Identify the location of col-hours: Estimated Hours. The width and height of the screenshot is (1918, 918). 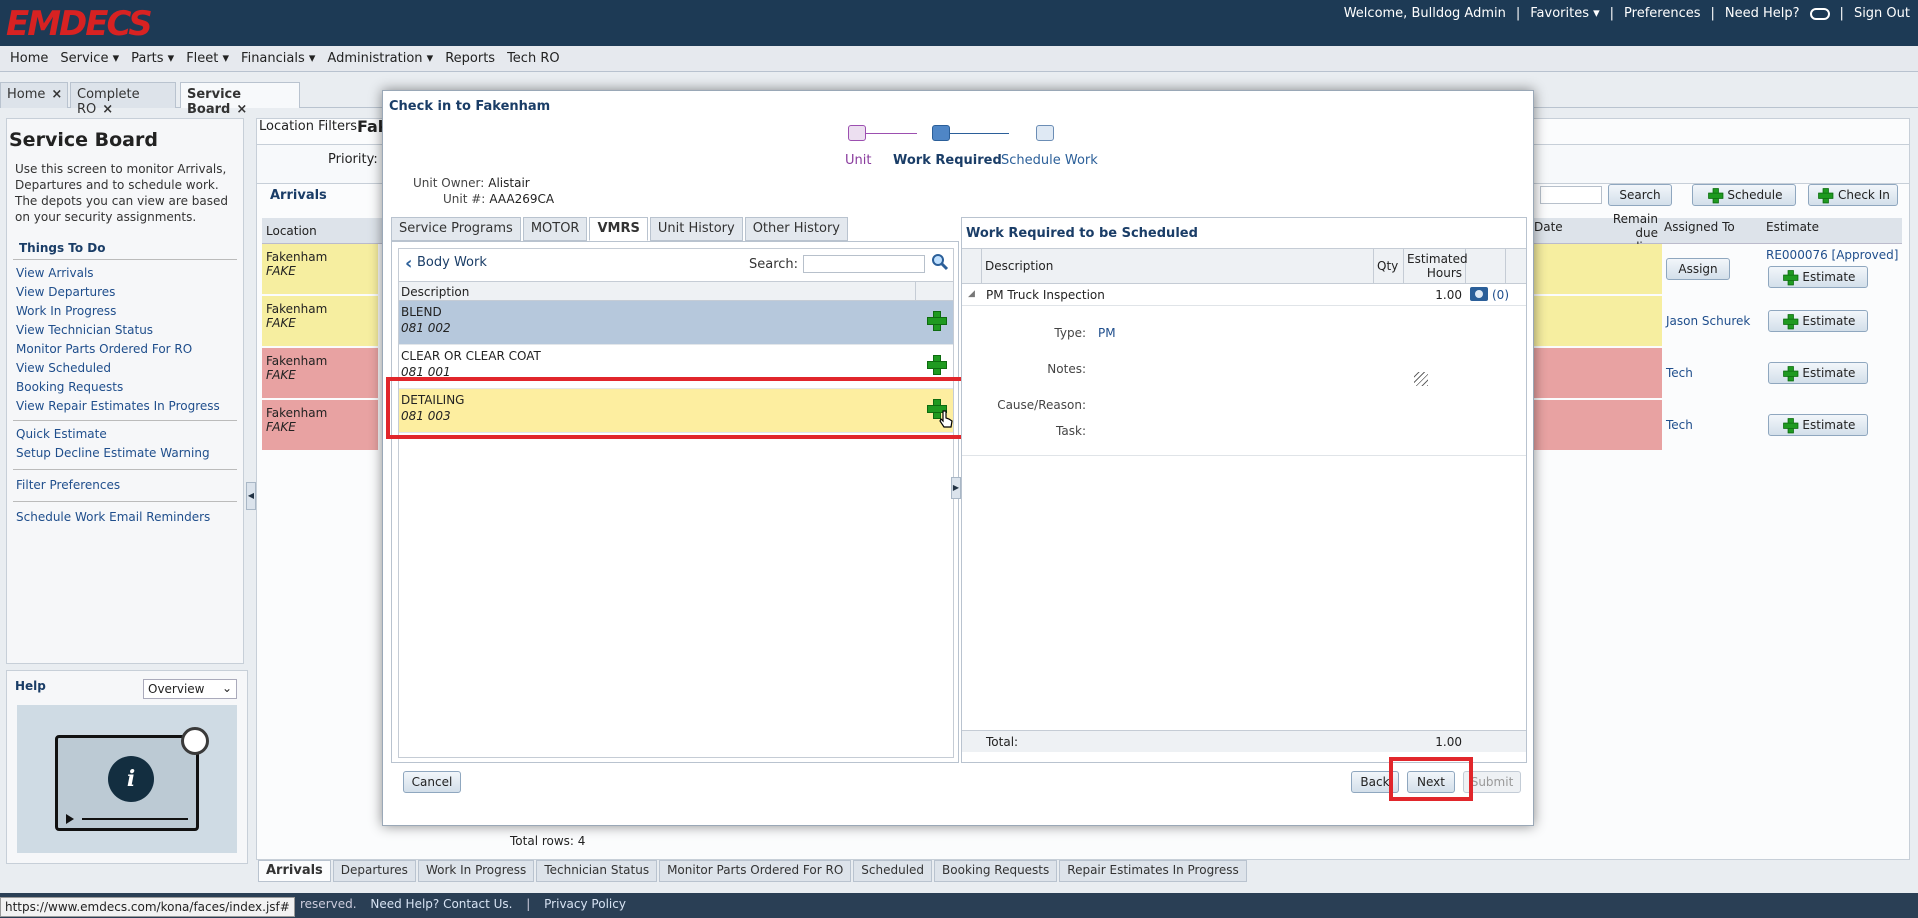
(1436, 266).